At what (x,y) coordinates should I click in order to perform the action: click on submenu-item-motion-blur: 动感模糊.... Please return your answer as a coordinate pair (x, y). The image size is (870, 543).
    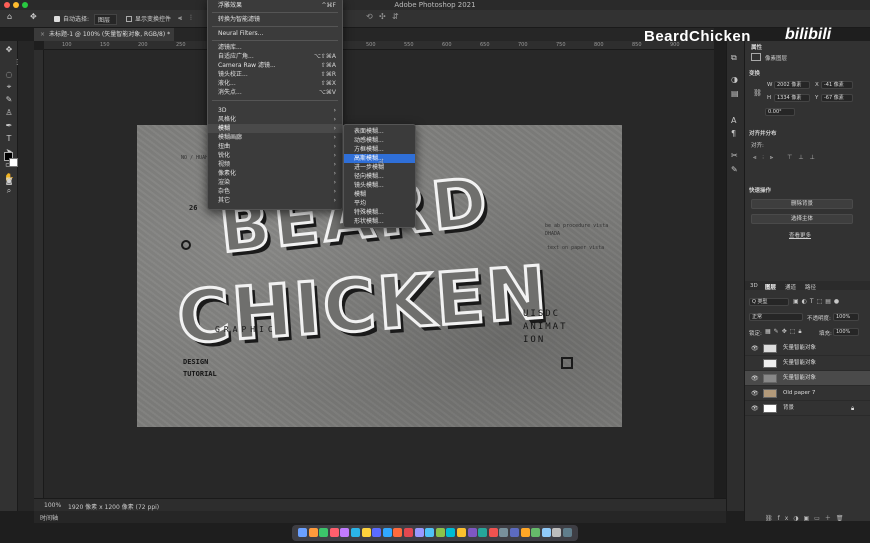
    Looking at the image, I should click on (379, 140).